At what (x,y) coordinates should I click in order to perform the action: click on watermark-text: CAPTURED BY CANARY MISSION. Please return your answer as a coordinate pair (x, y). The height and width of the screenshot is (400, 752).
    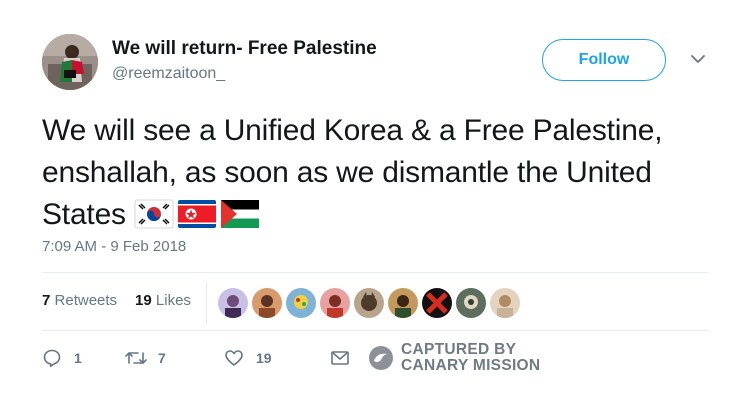
    Looking at the image, I should click on (470, 358).